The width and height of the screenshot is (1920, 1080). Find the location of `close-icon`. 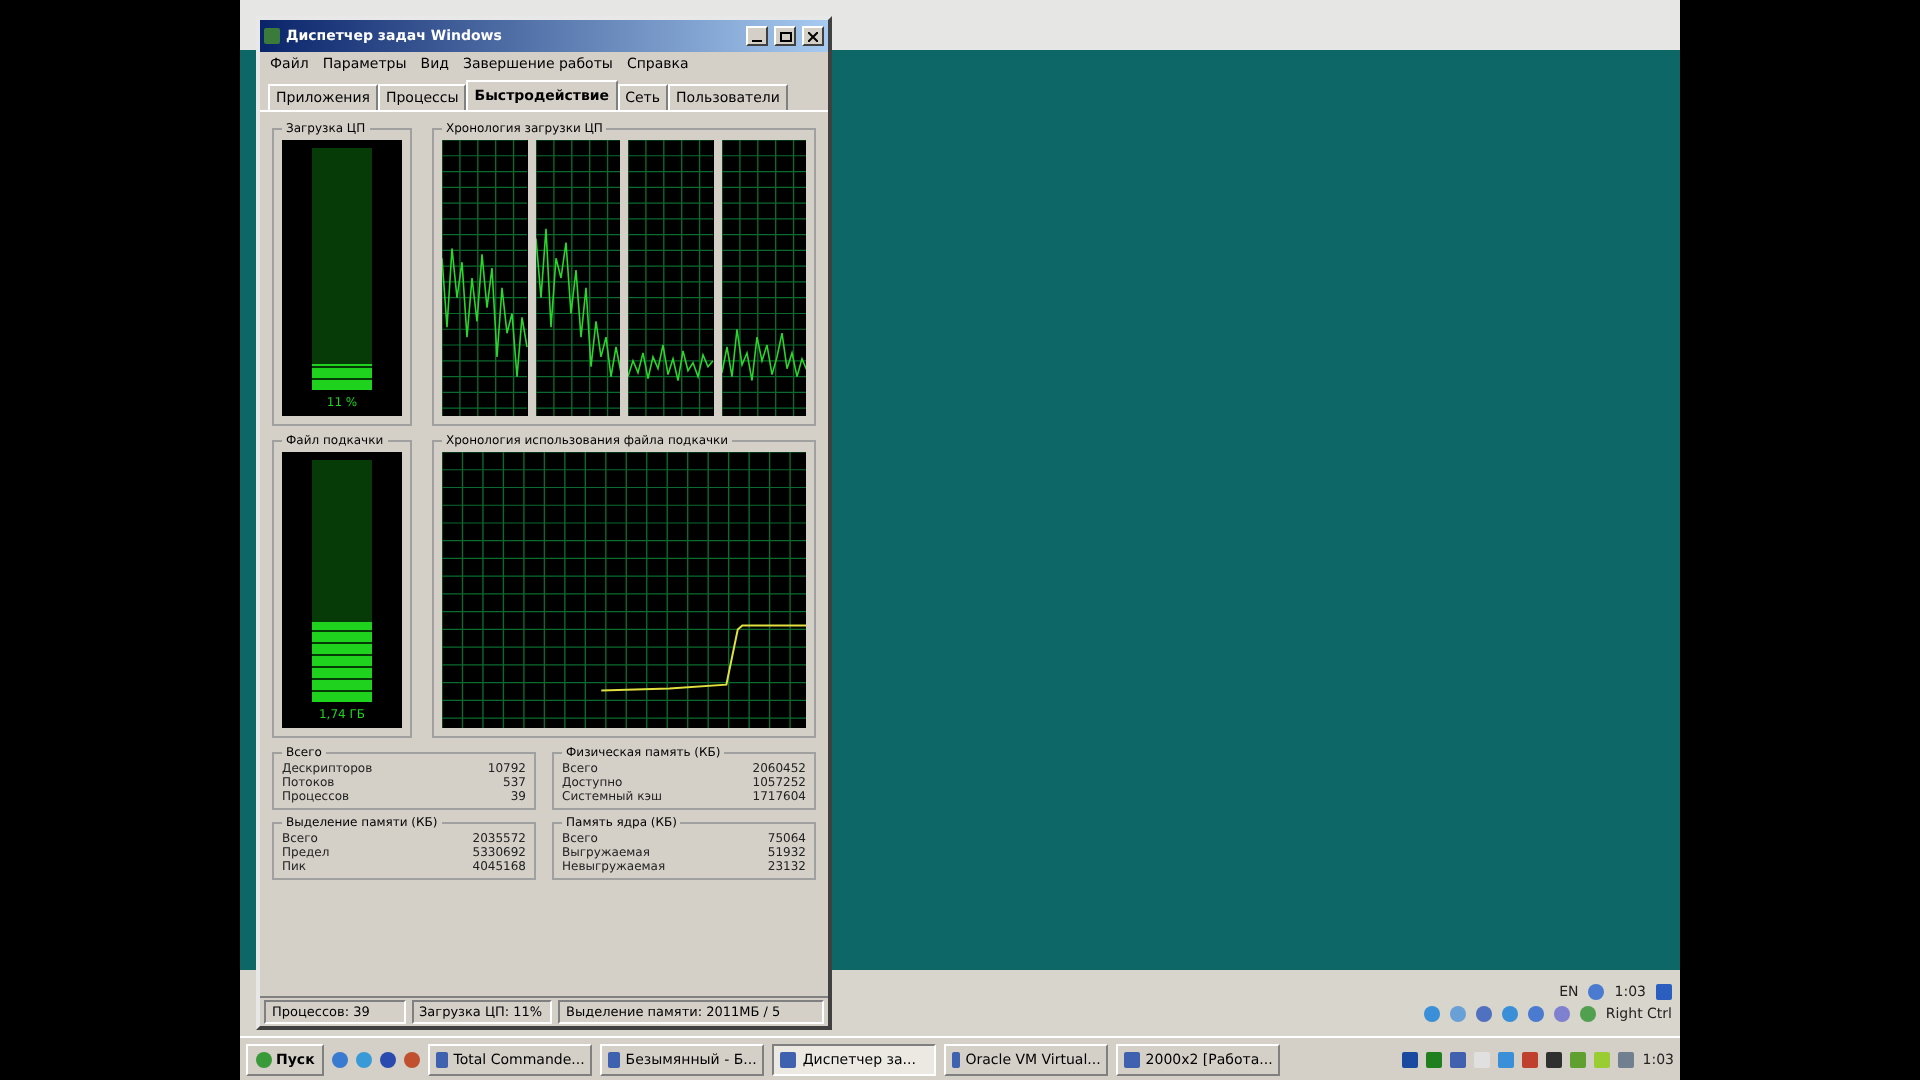

close-icon is located at coordinates (813, 36).